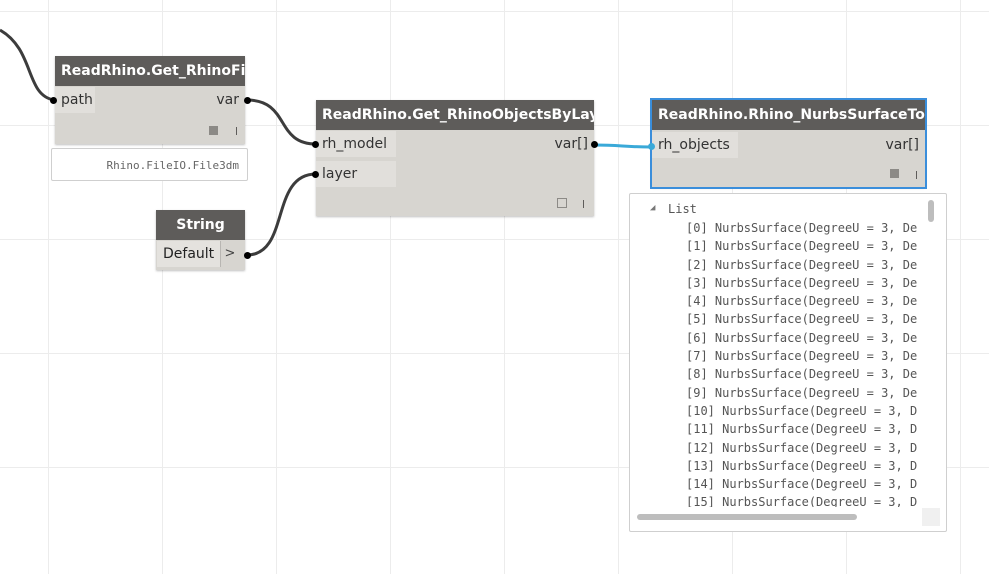 The image size is (989, 574). Describe the element at coordinates (802, 264) in the screenshot. I see `list-item: [2] NurbsSurface(DegreeU = 3, De` at that location.